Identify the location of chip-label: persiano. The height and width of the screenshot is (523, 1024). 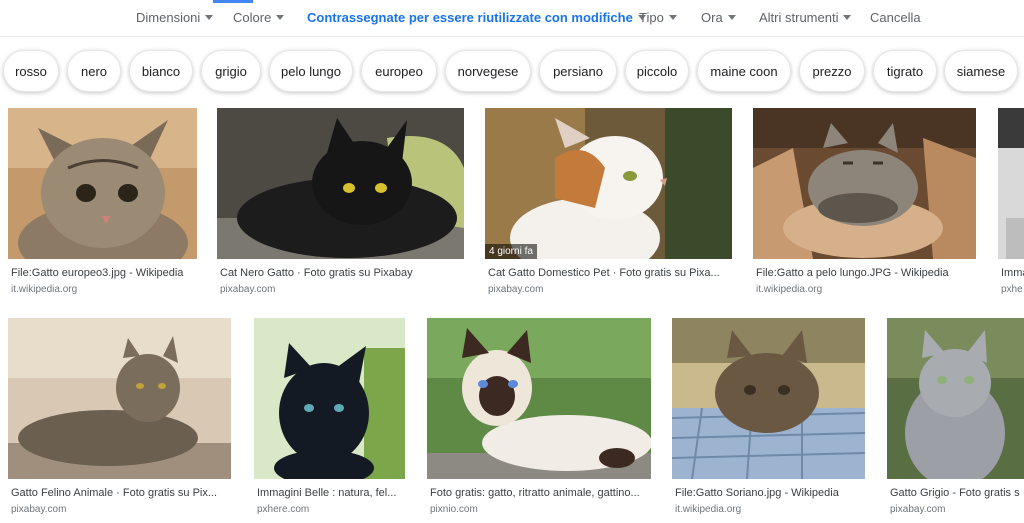
(578, 71).